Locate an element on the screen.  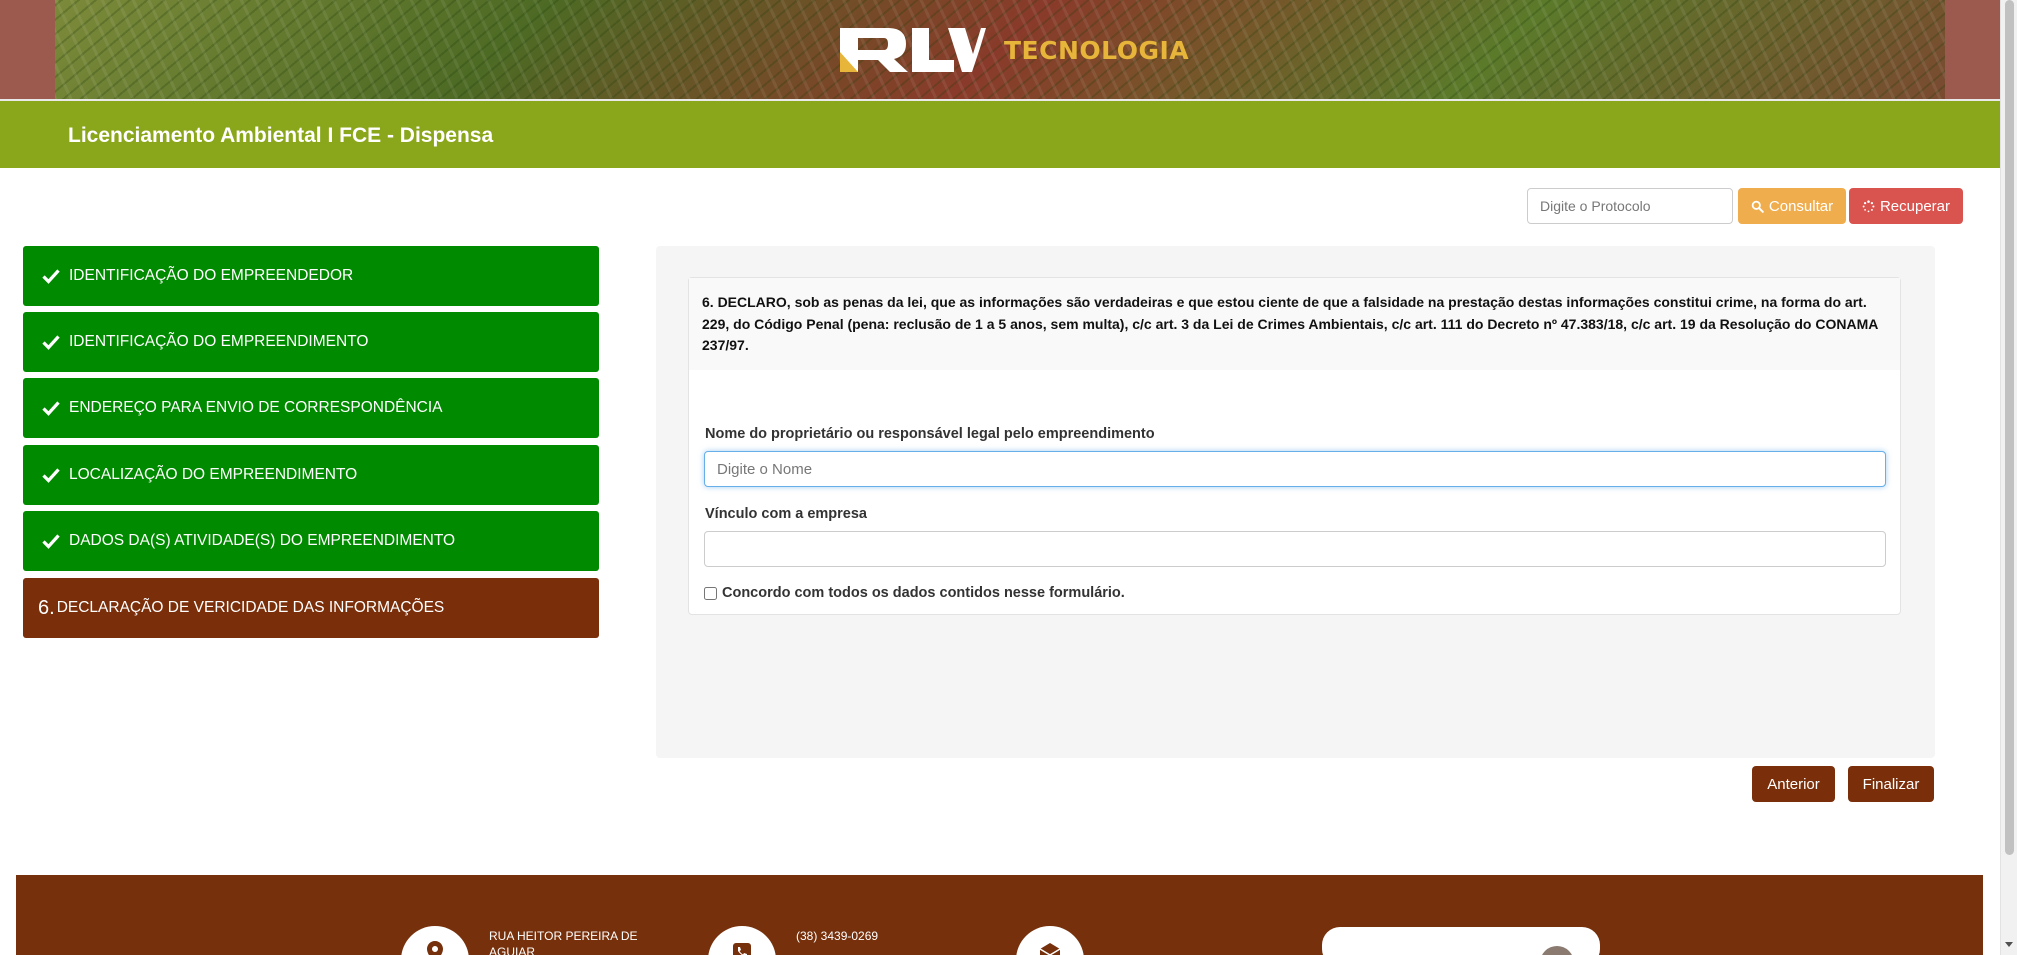
page-scrollbar is located at coordinates (2008, 477).